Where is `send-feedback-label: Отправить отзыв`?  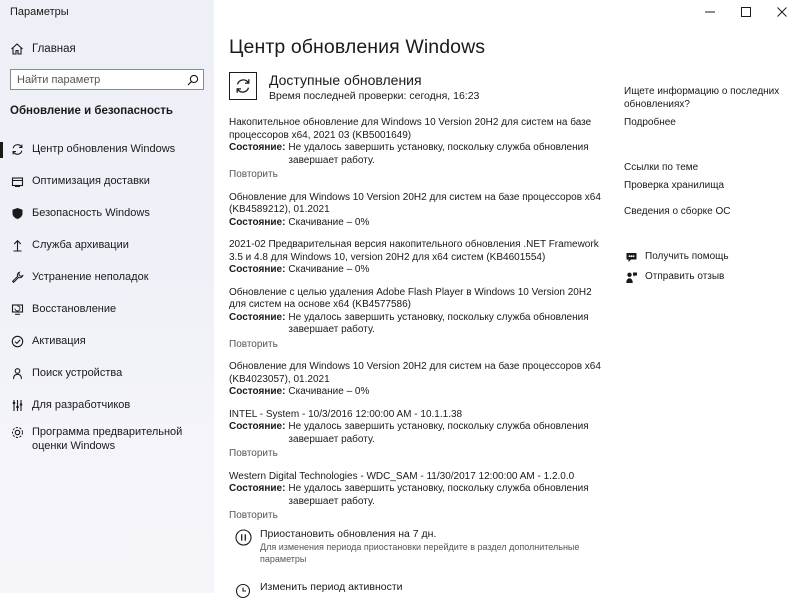
send-feedback-label: Отправить отзыв is located at coordinates (685, 276).